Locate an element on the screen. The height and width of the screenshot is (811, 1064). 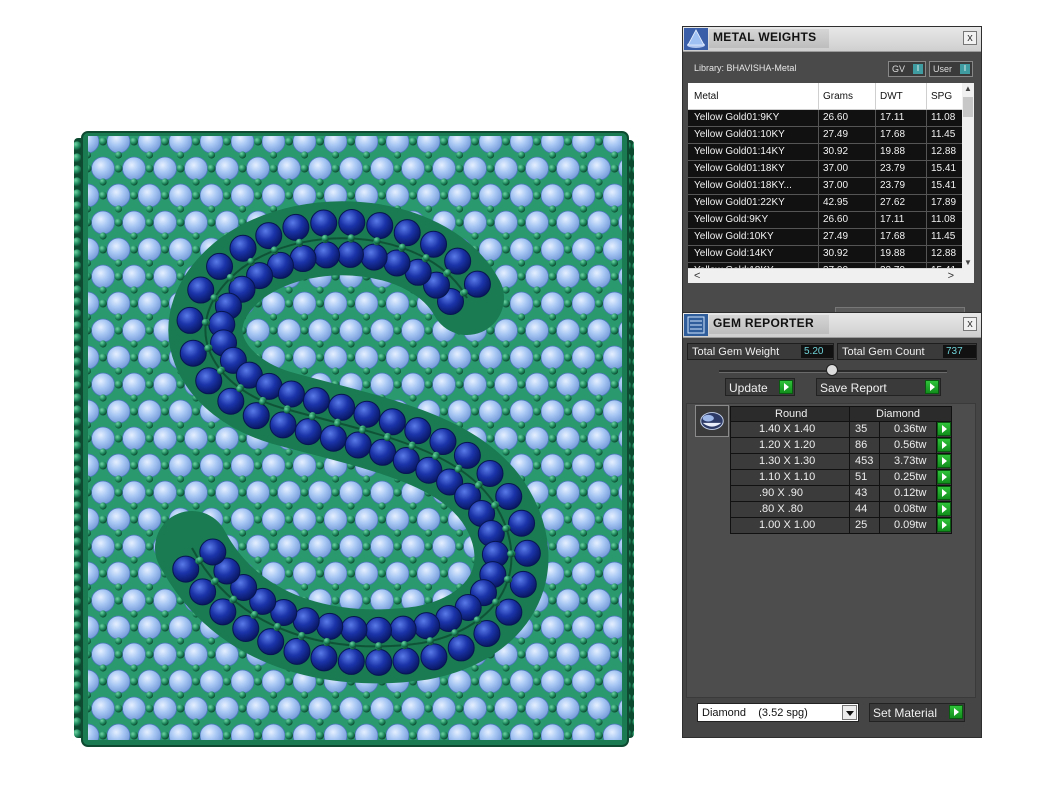
metal-table-row: Yellow Gold01:9KY 26.60 17.11 11.08 is located at coordinates (825, 118).